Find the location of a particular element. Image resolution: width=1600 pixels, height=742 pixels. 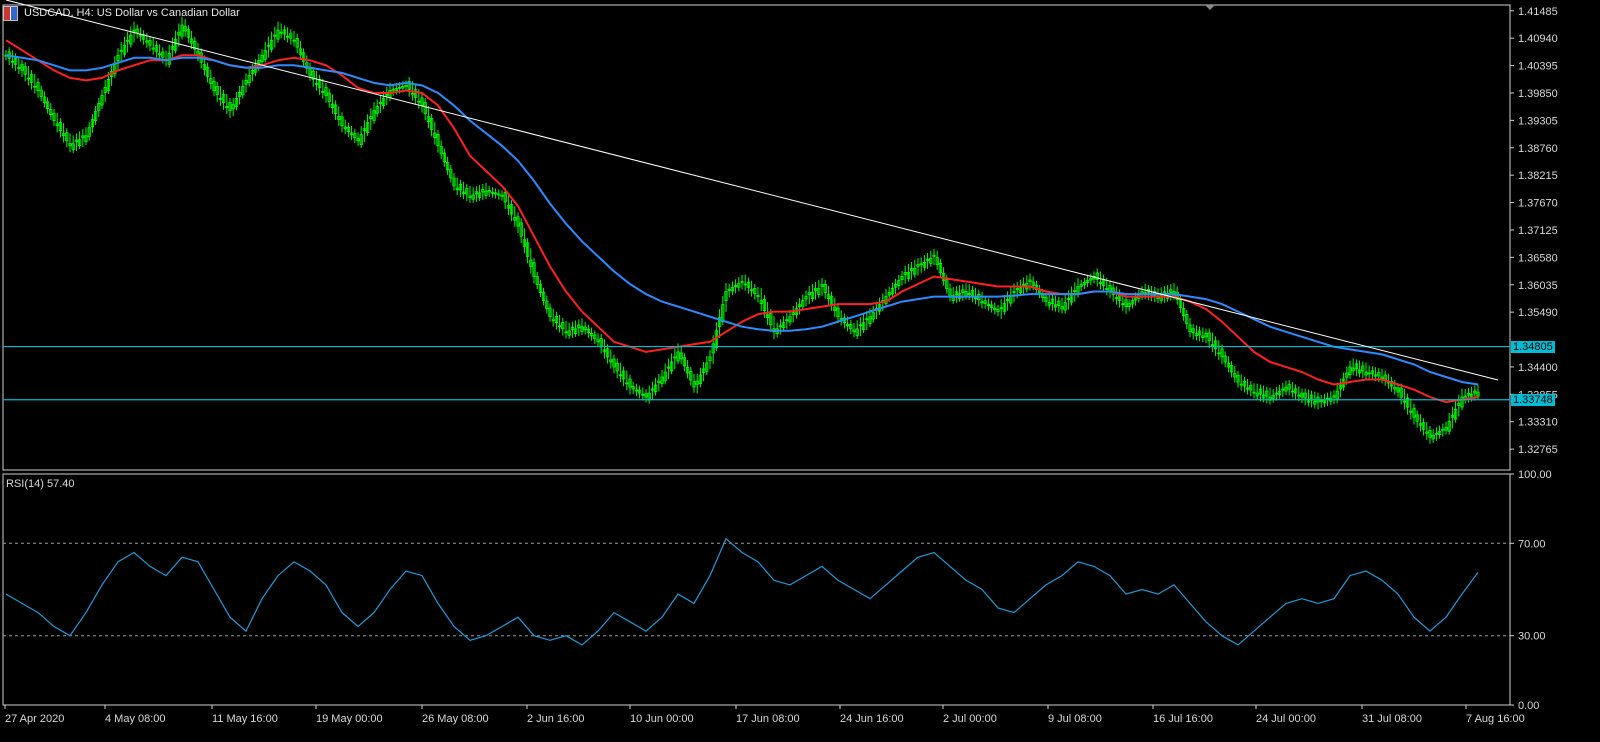

price-tick-label: 1.36580 is located at coordinates (1538, 258).